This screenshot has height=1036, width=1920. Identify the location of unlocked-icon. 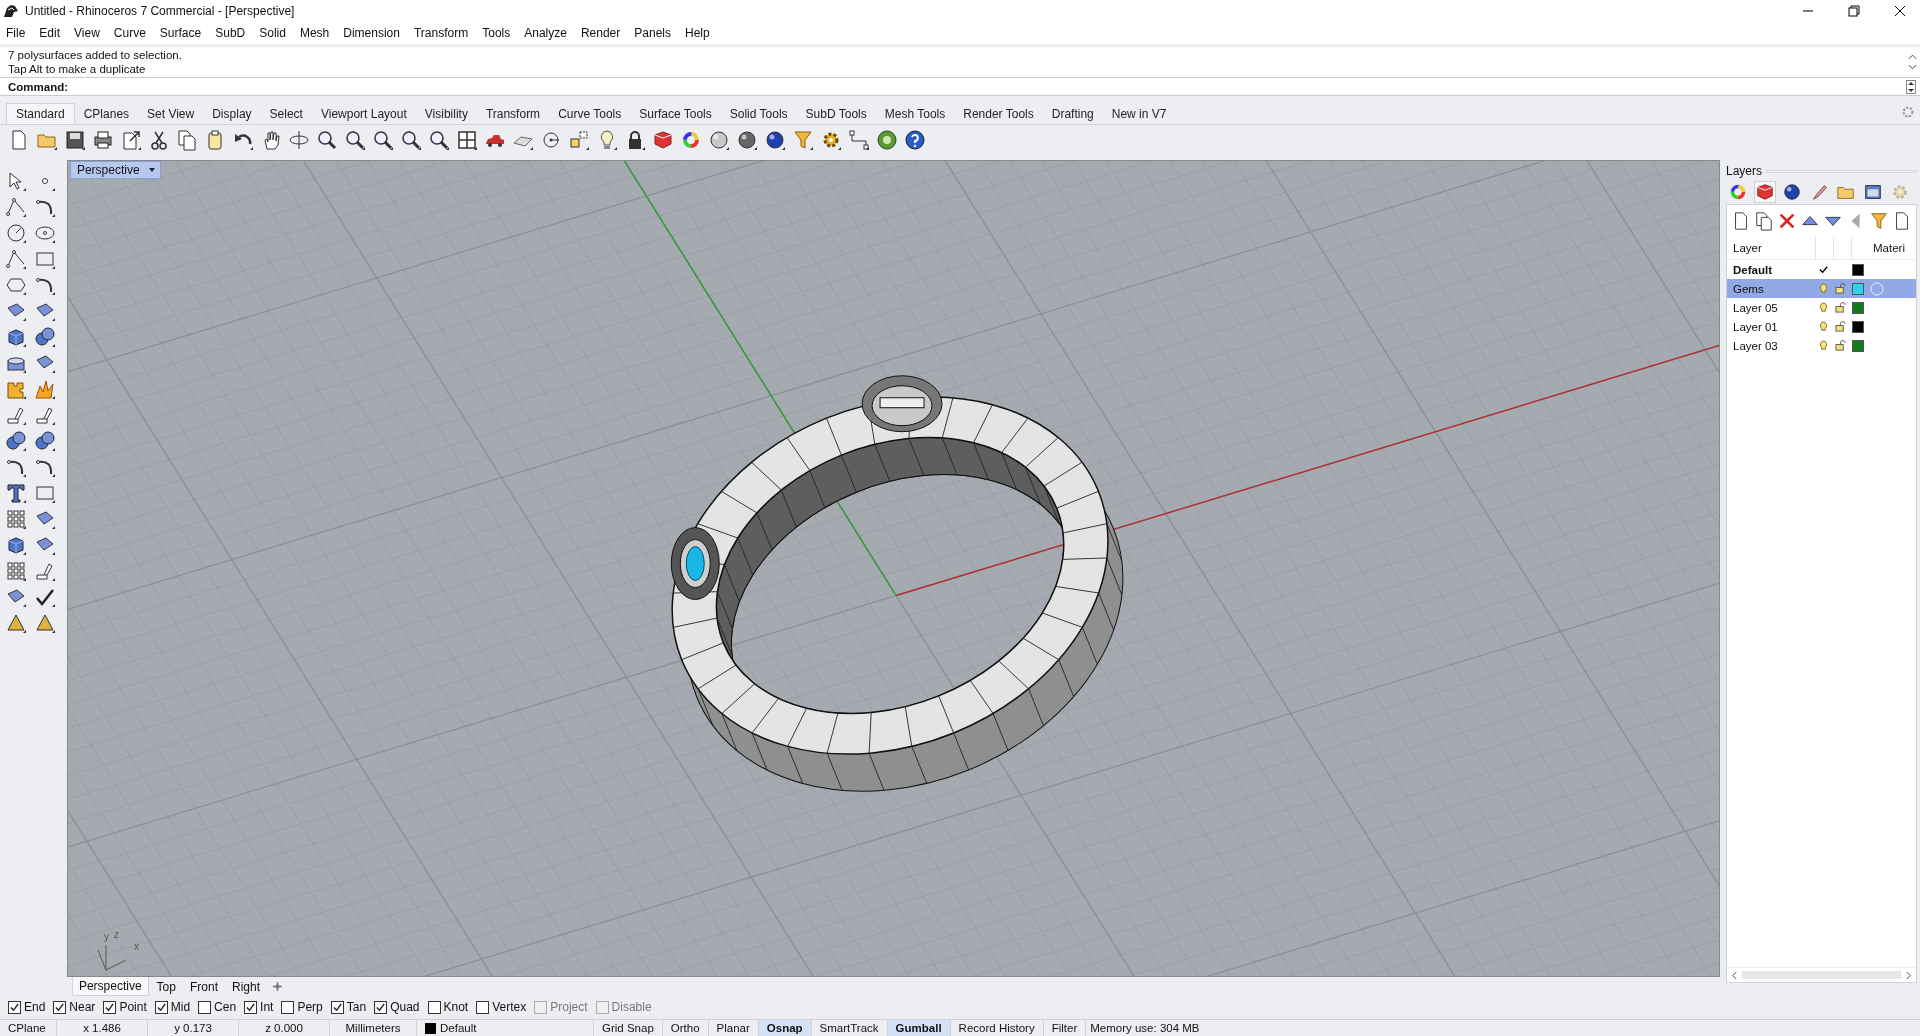
(1840, 307).